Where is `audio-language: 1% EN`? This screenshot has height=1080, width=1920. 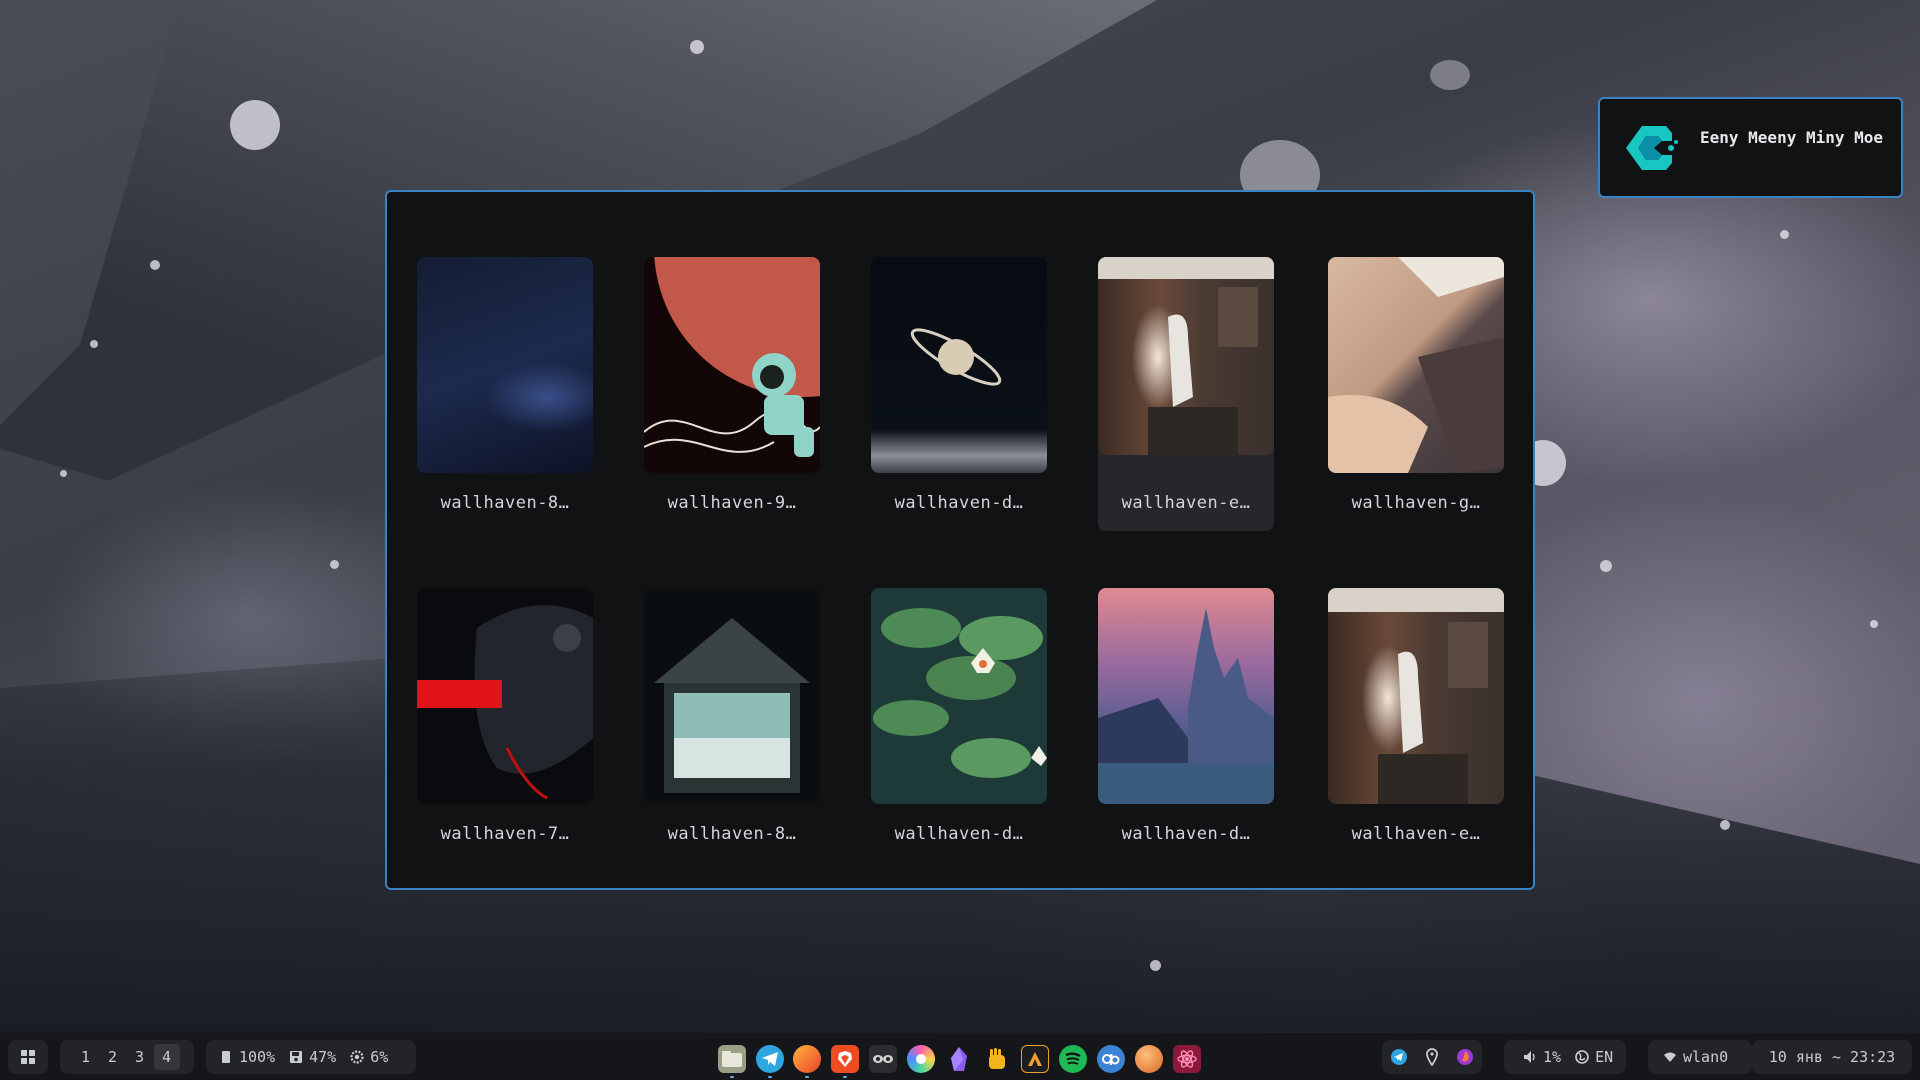
audio-language: 1% EN is located at coordinates (1565, 1057).